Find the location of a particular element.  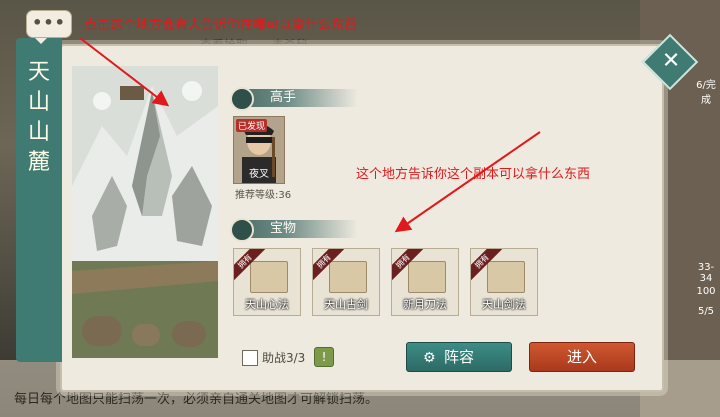

chat-hint-button: ••• is located at coordinates (49, 27).